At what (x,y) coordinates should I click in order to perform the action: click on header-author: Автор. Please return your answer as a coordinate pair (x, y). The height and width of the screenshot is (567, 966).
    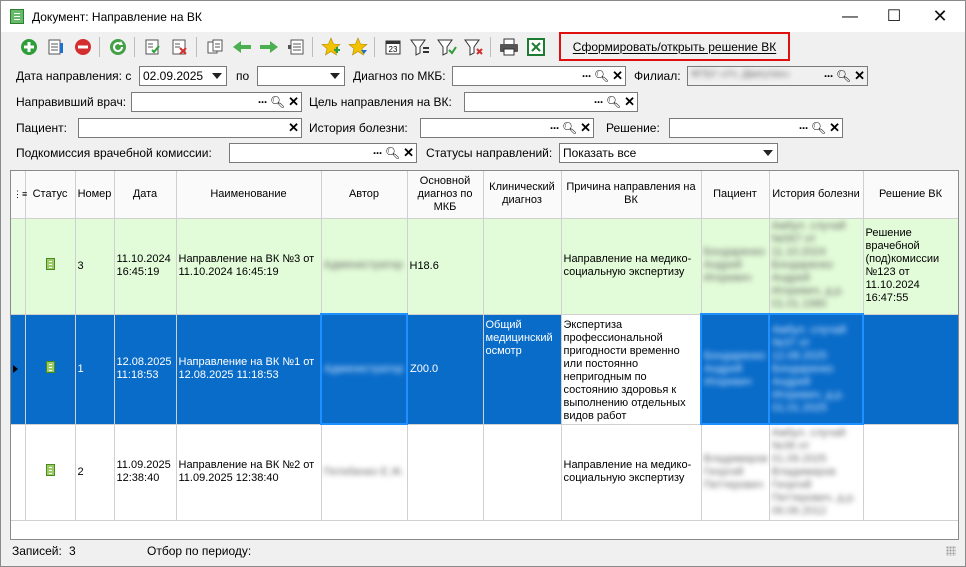
    Looking at the image, I should click on (364, 195).